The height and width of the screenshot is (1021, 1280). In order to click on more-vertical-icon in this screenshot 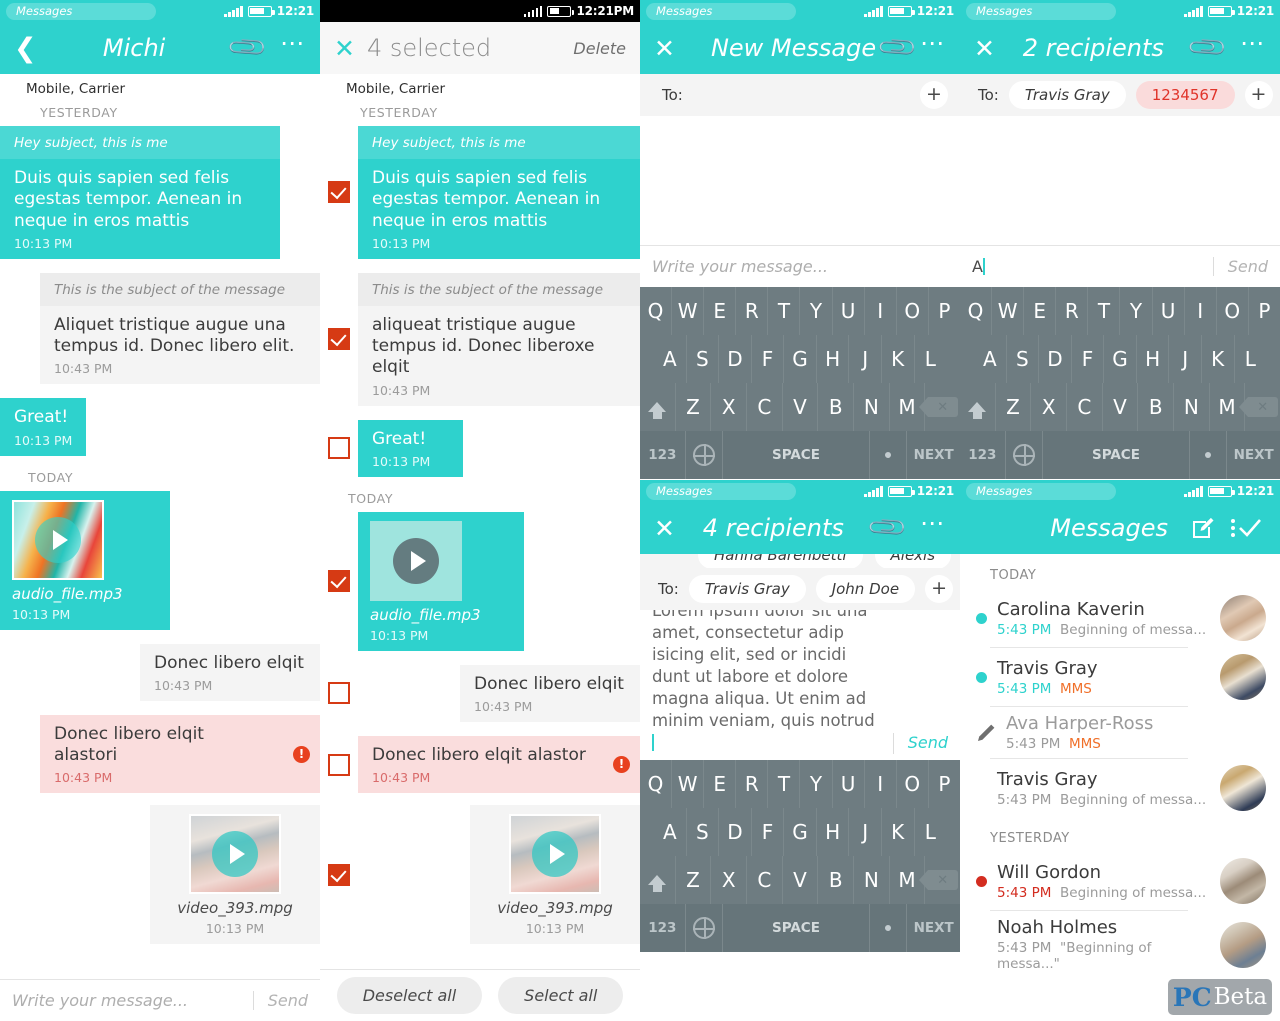, I will do `click(1233, 528)`.